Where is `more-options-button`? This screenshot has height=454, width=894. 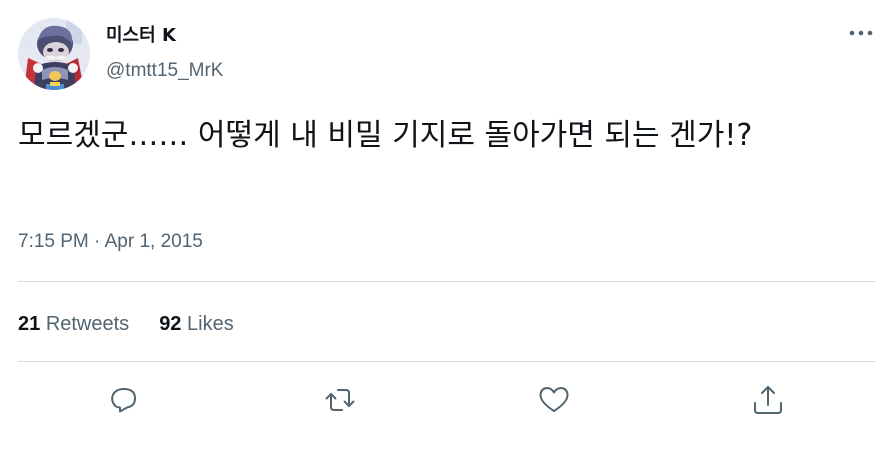
more-options-button is located at coordinates (863, 33).